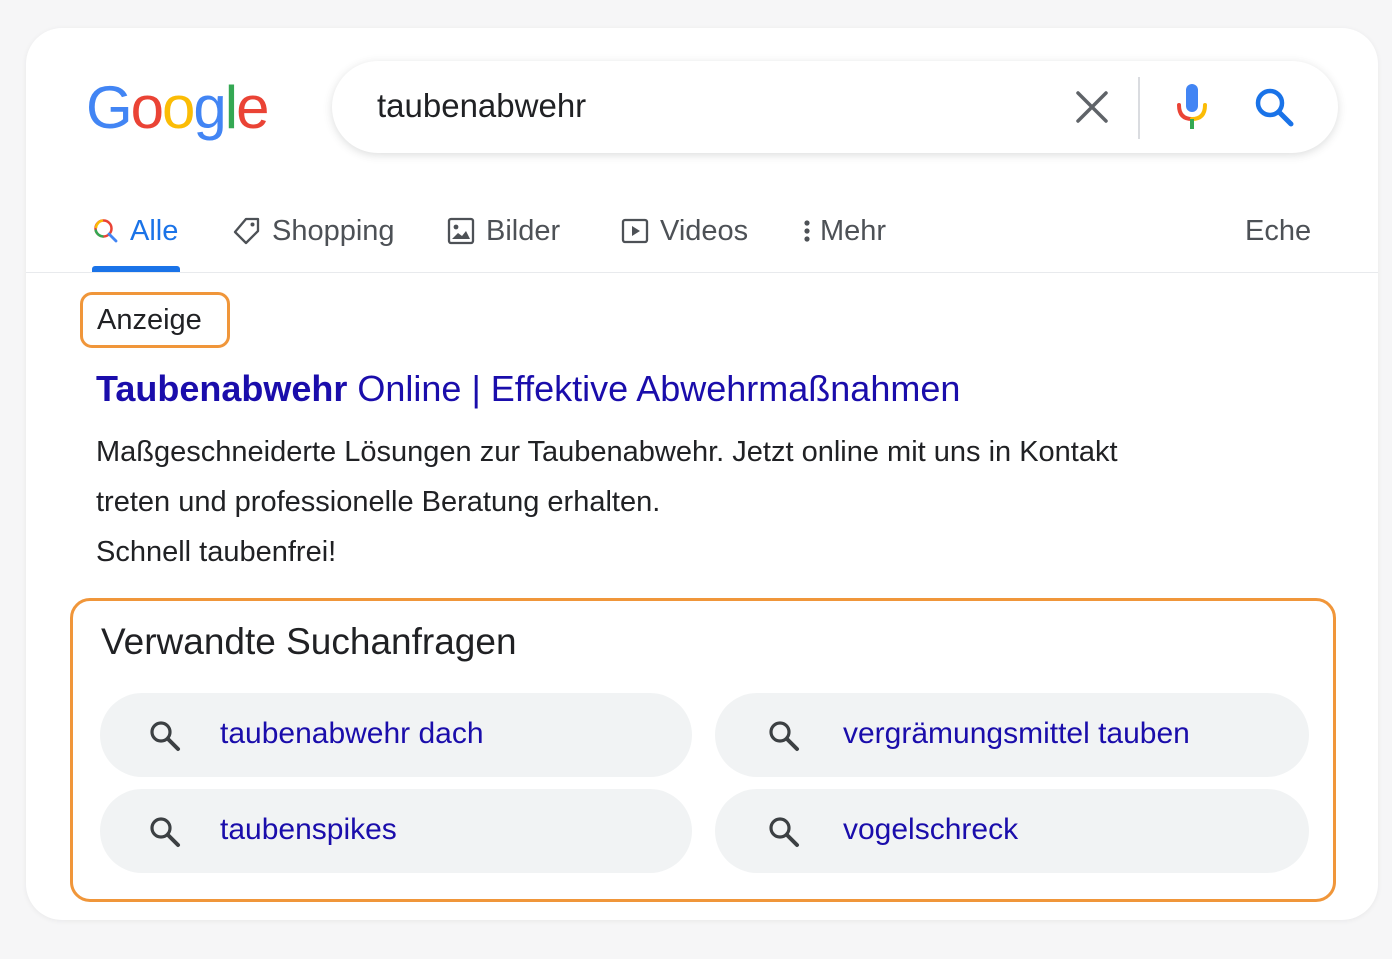 This screenshot has width=1392, height=959. I want to click on logo-letter: g, so click(209, 107).